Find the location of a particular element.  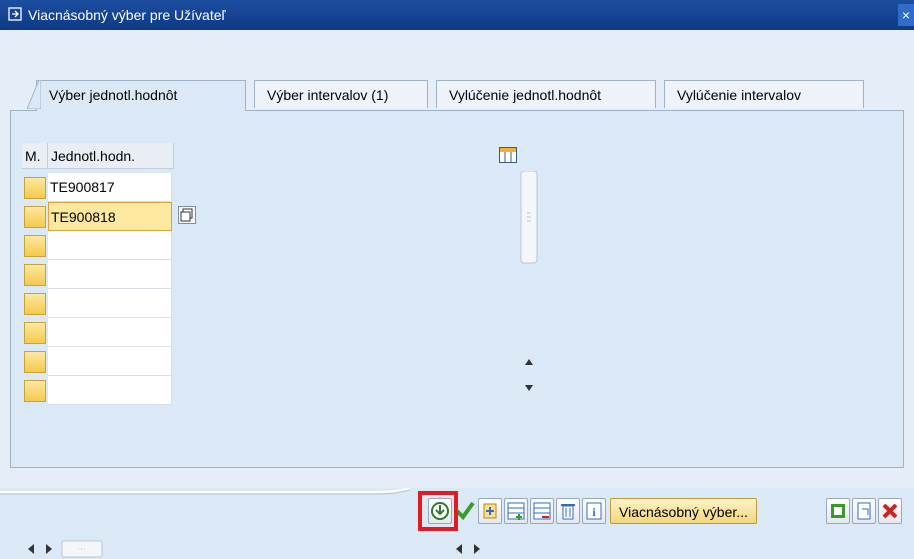

scroll-up-icon is located at coordinates (529, 362).